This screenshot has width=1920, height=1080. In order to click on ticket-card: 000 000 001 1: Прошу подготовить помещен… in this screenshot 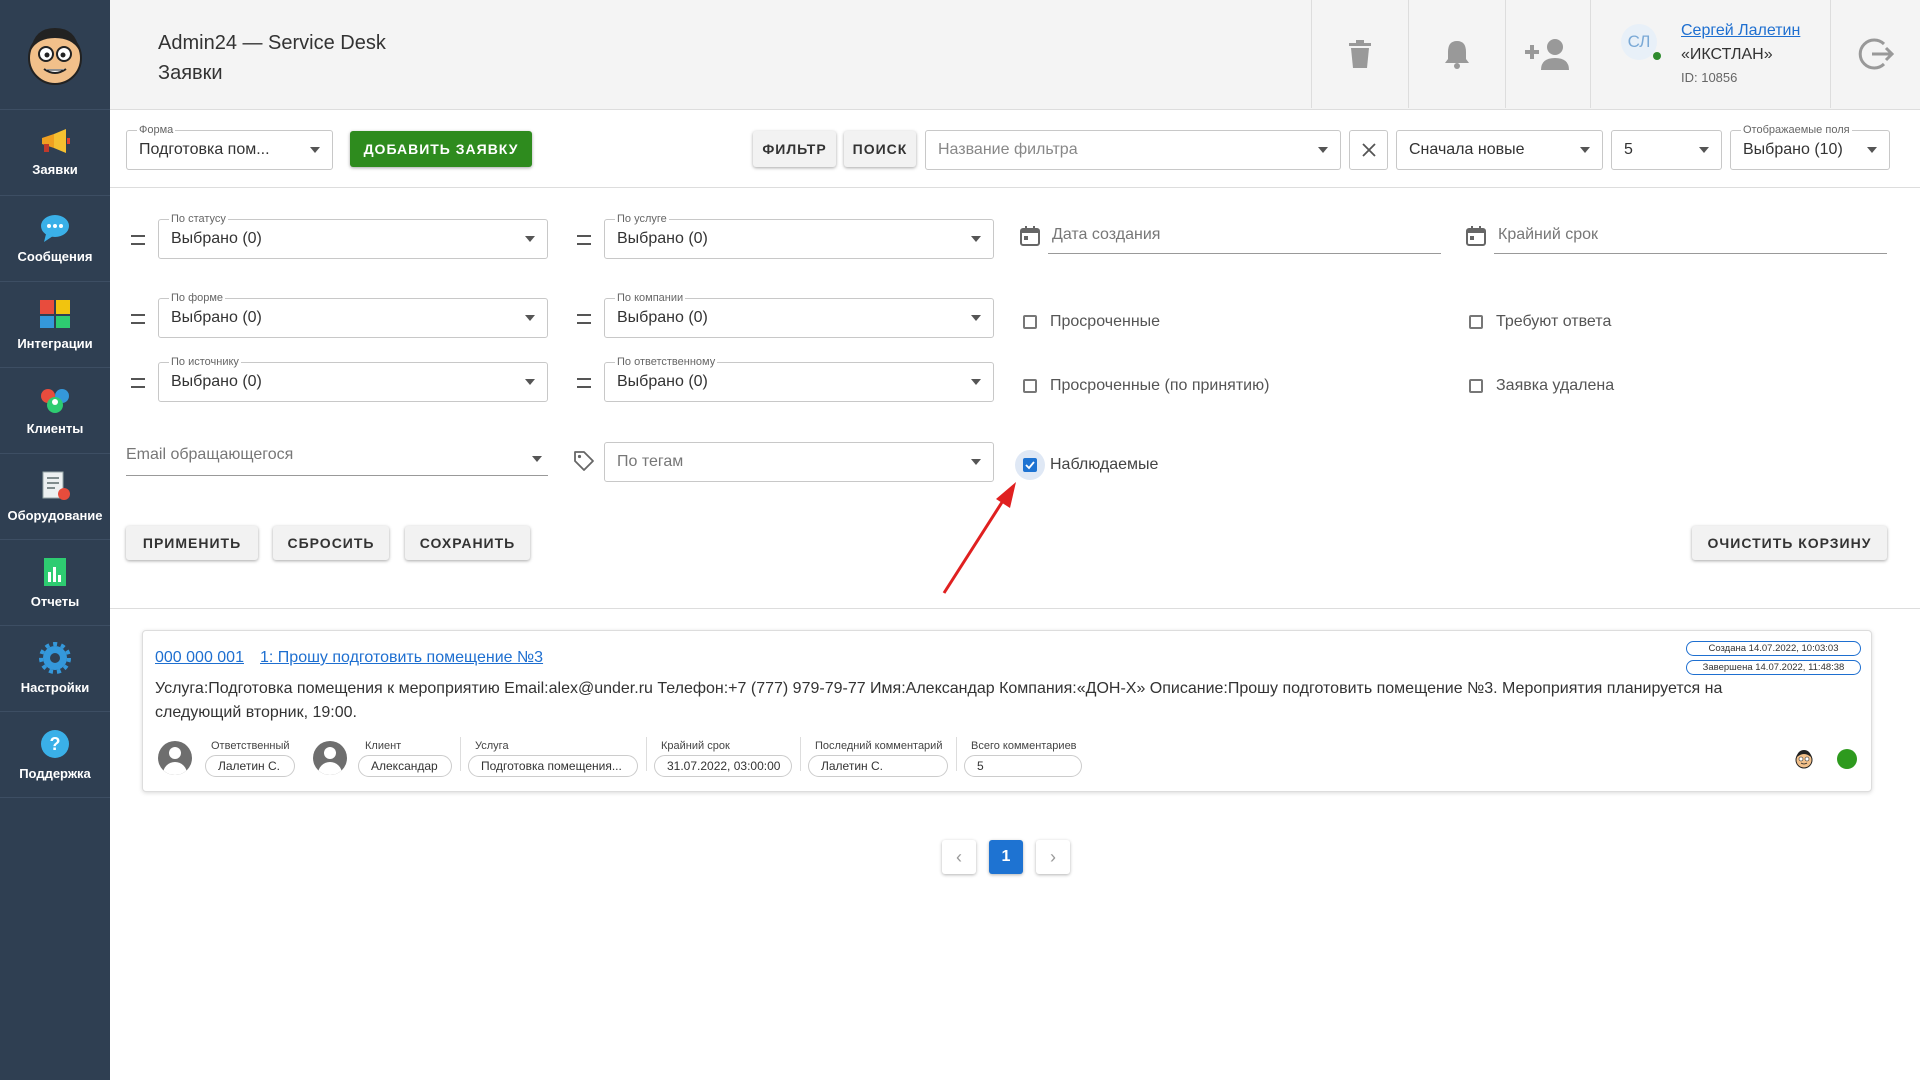, I will do `click(1007, 711)`.